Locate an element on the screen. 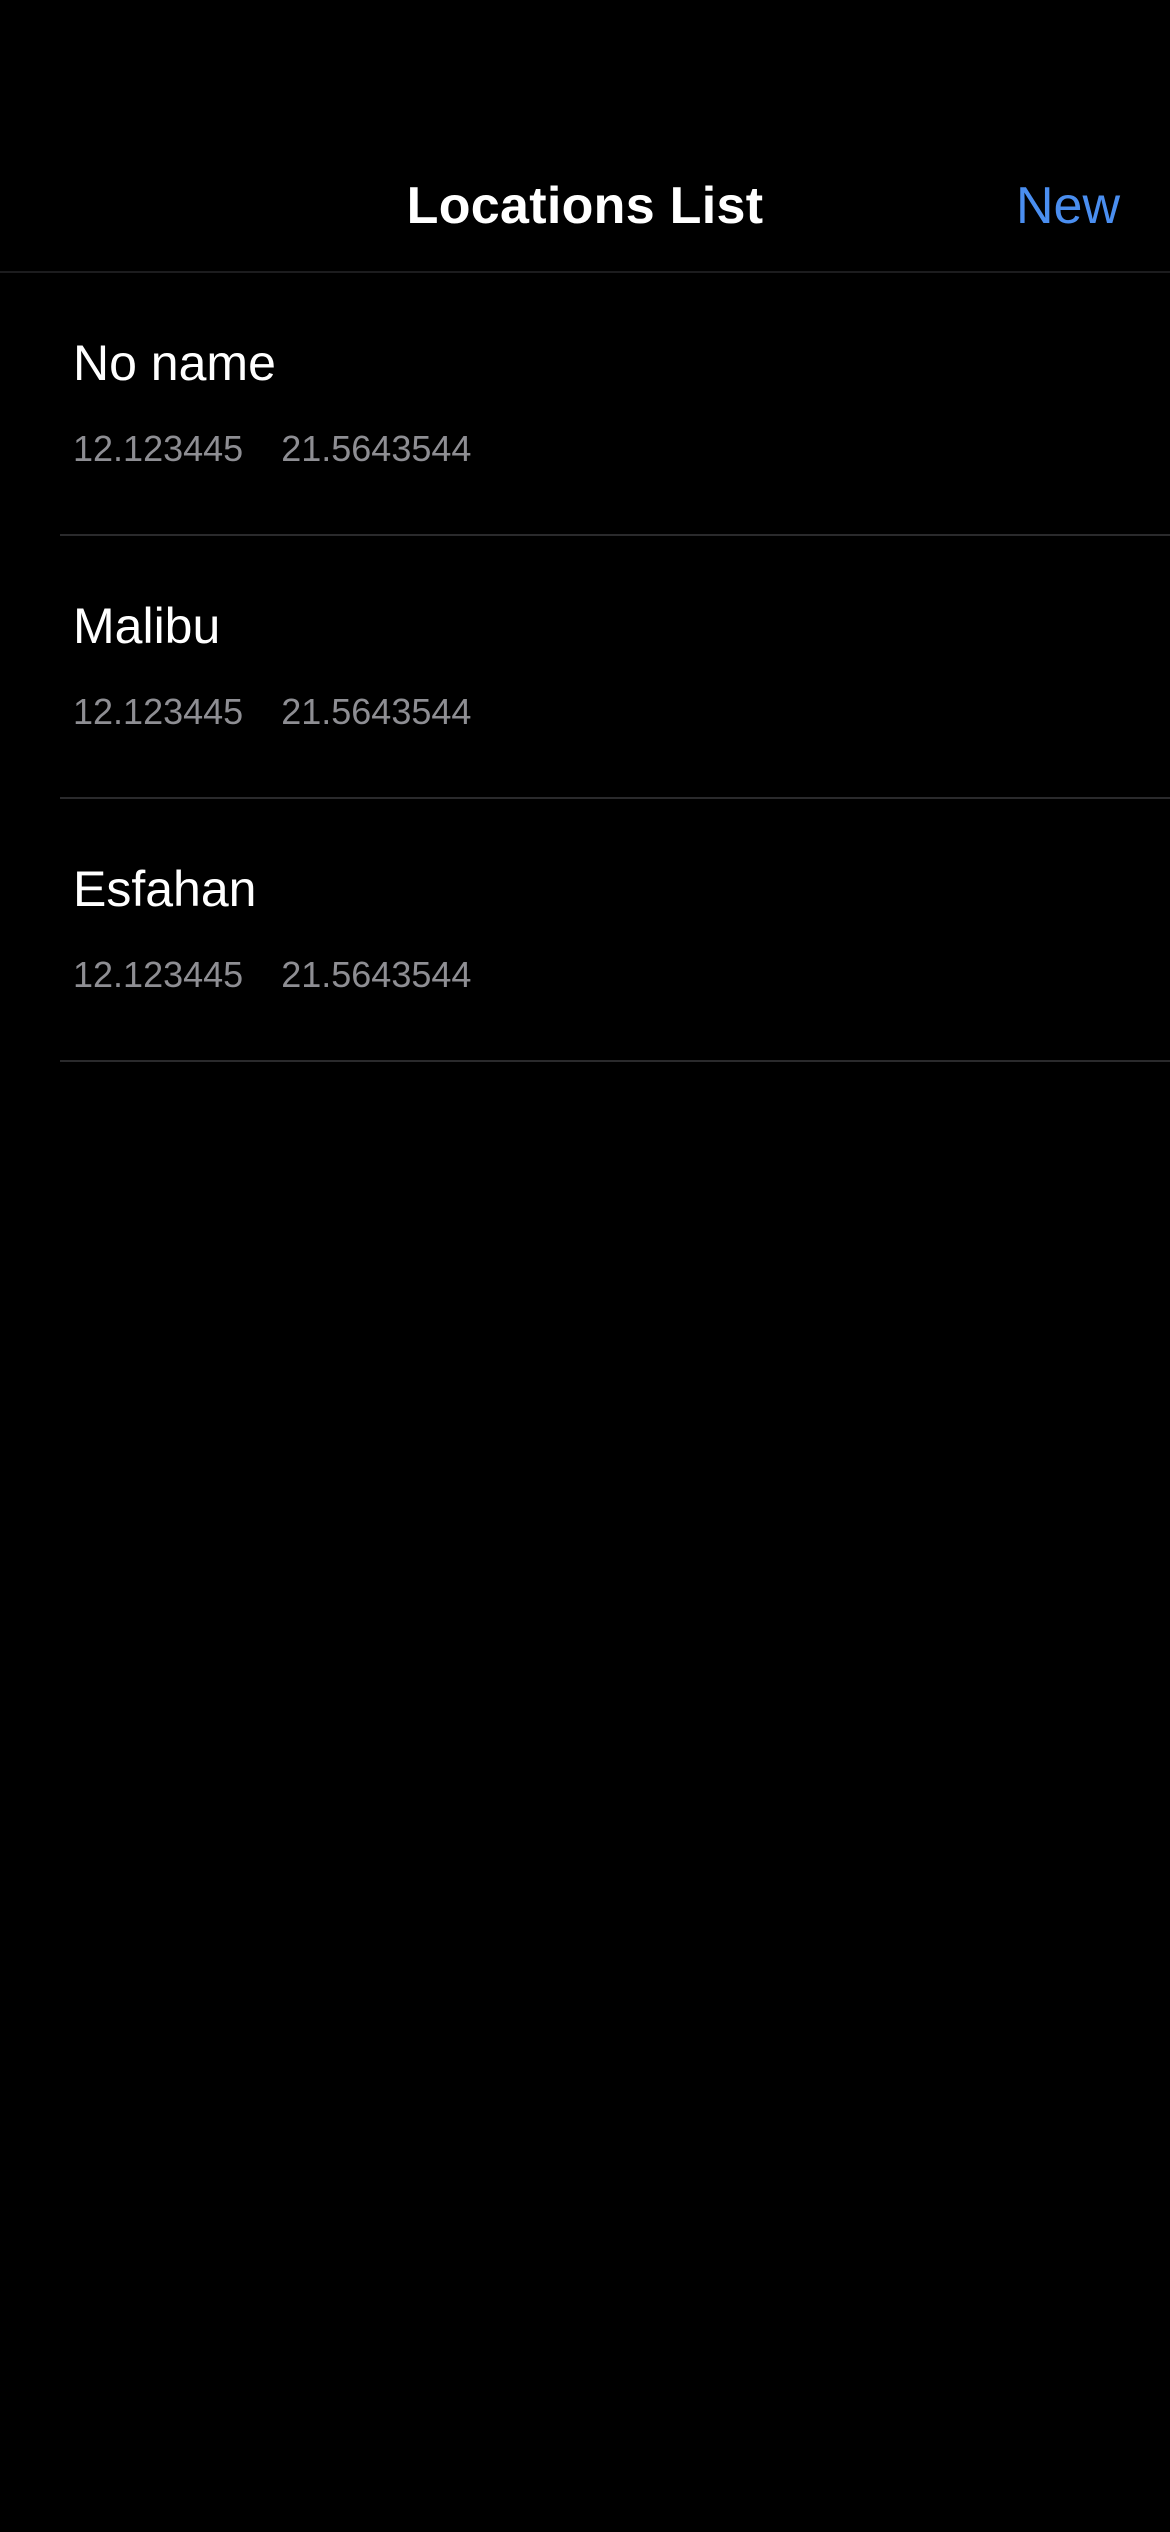 The image size is (1170, 2532). location-name: No name is located at coordinates (174, 363).